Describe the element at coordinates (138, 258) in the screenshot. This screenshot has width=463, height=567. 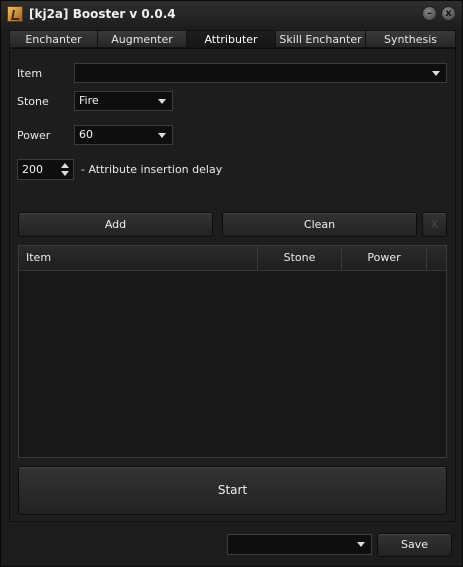
I see `column-header-item: Item` at that location.